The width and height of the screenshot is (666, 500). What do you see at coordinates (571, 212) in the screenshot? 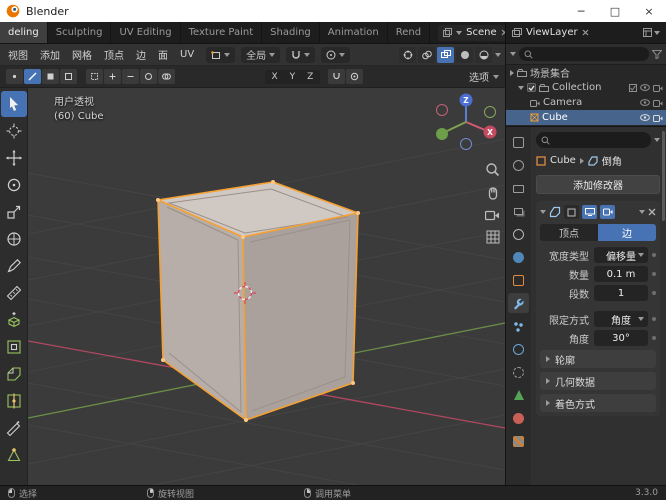
I see `display-editmode-toggle` at bounding box center [571, 212].